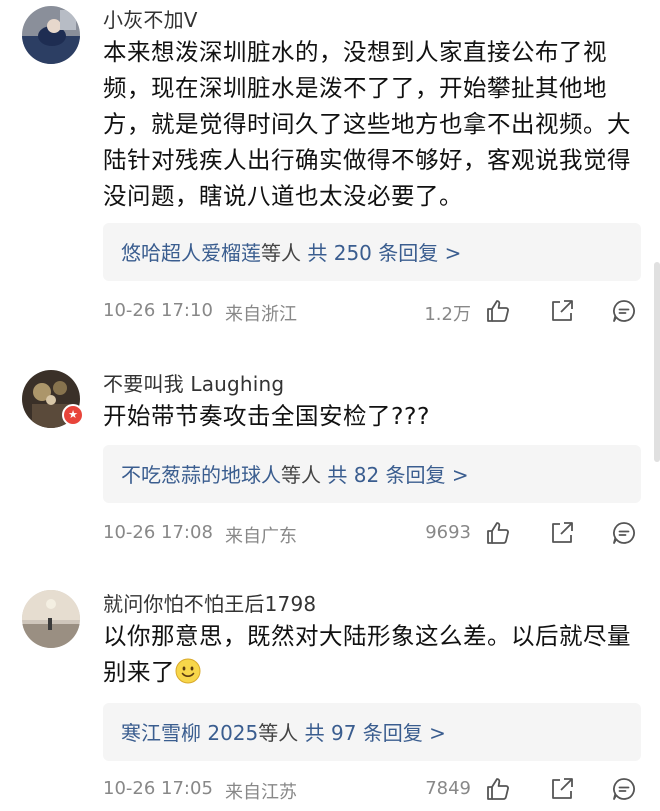  I want to click on scrollbar, so click(657, 362).